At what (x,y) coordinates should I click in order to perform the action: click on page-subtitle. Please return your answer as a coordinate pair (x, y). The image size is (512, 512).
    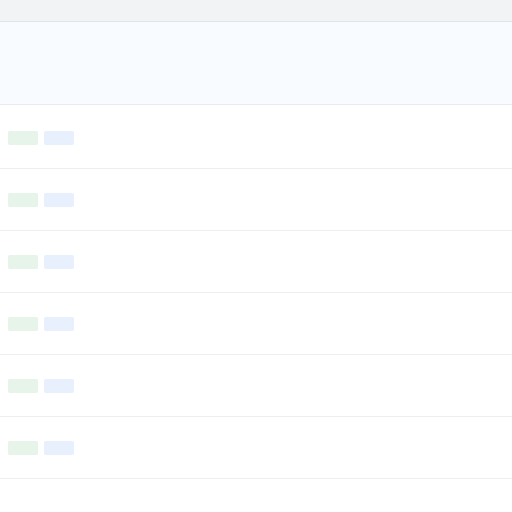
    Looking at the image, I should click on (256, 69).